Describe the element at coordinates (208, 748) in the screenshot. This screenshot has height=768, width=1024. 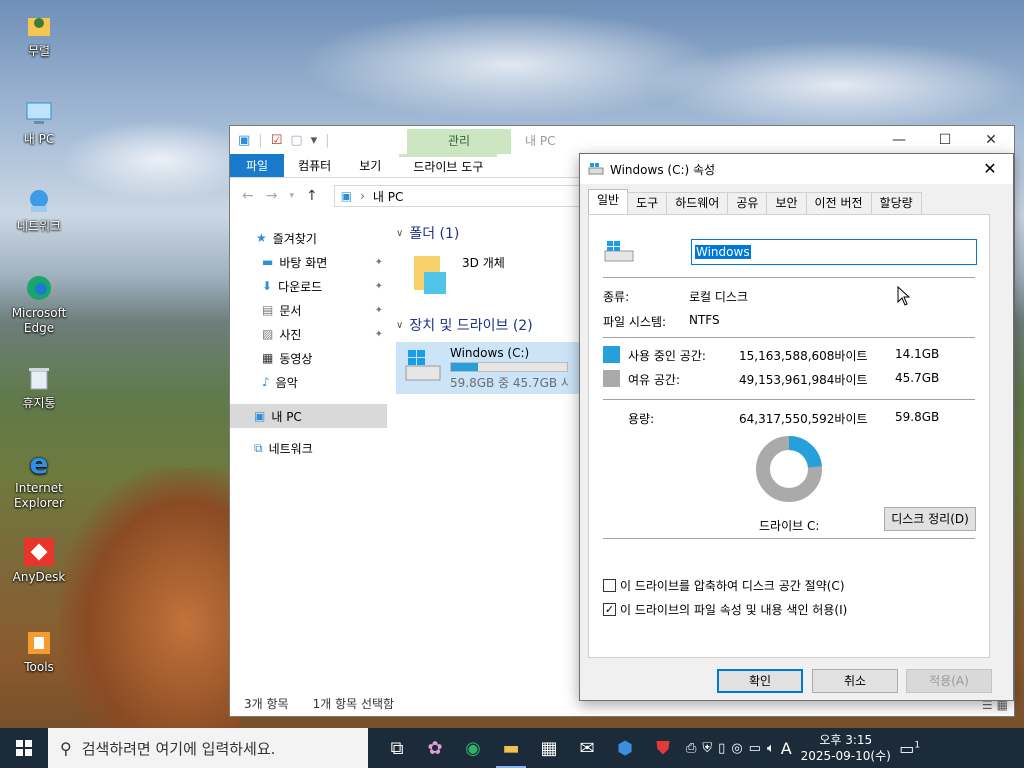
I see `taskbar-search-box: ⚲ 검색하려면 여기에 입력하세요.` at that location.